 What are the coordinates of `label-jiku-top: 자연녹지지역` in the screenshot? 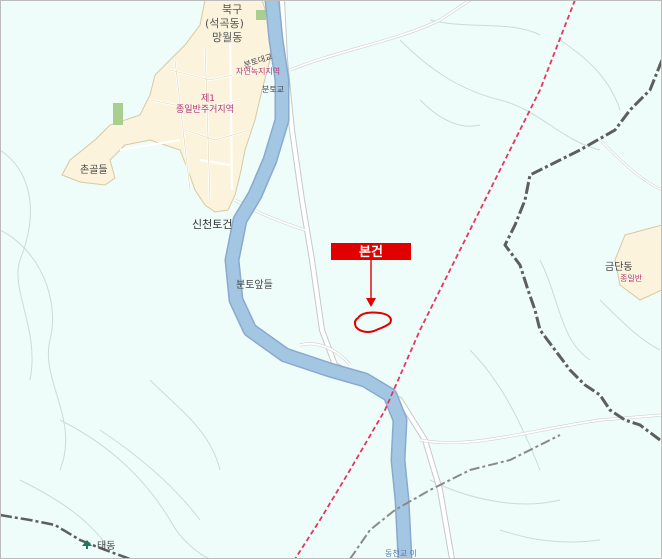 It's located at (258, 71).